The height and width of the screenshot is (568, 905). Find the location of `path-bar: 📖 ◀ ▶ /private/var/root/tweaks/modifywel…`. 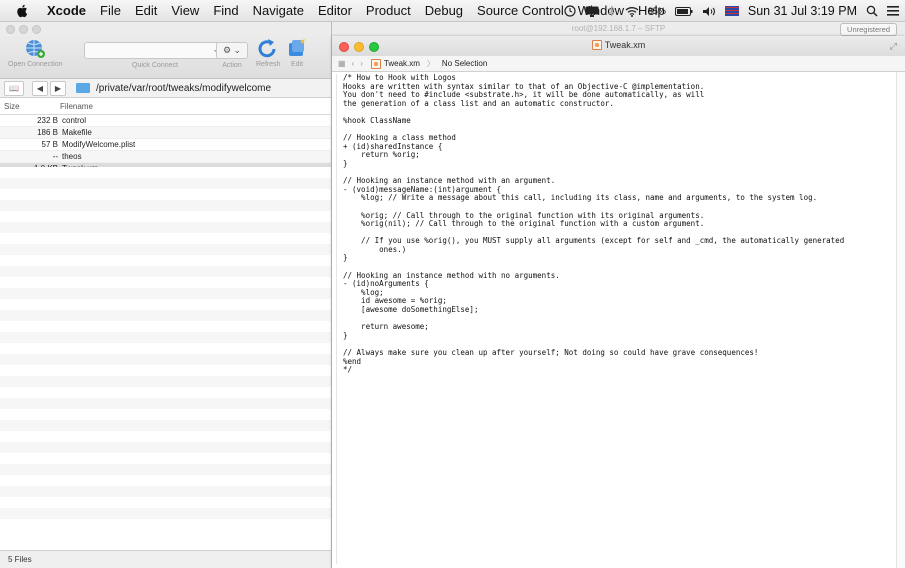

path-bar: 📖 ◀ ▶ /private/var/root/tweaks/modifywel… is located at coordinates (165, 88).